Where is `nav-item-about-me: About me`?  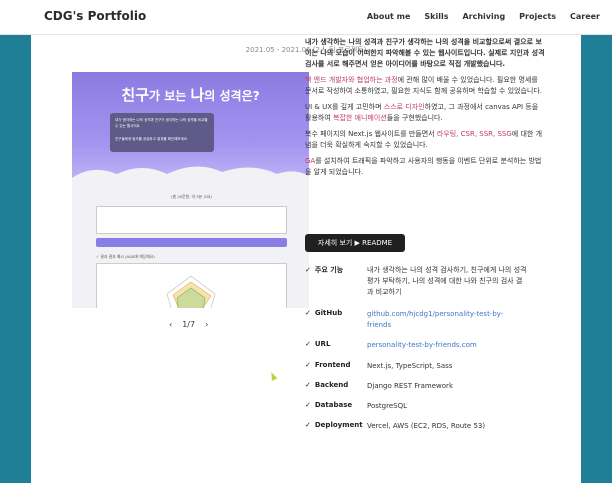 nav-item-about-me: About me is located at coordinates (388, 16).